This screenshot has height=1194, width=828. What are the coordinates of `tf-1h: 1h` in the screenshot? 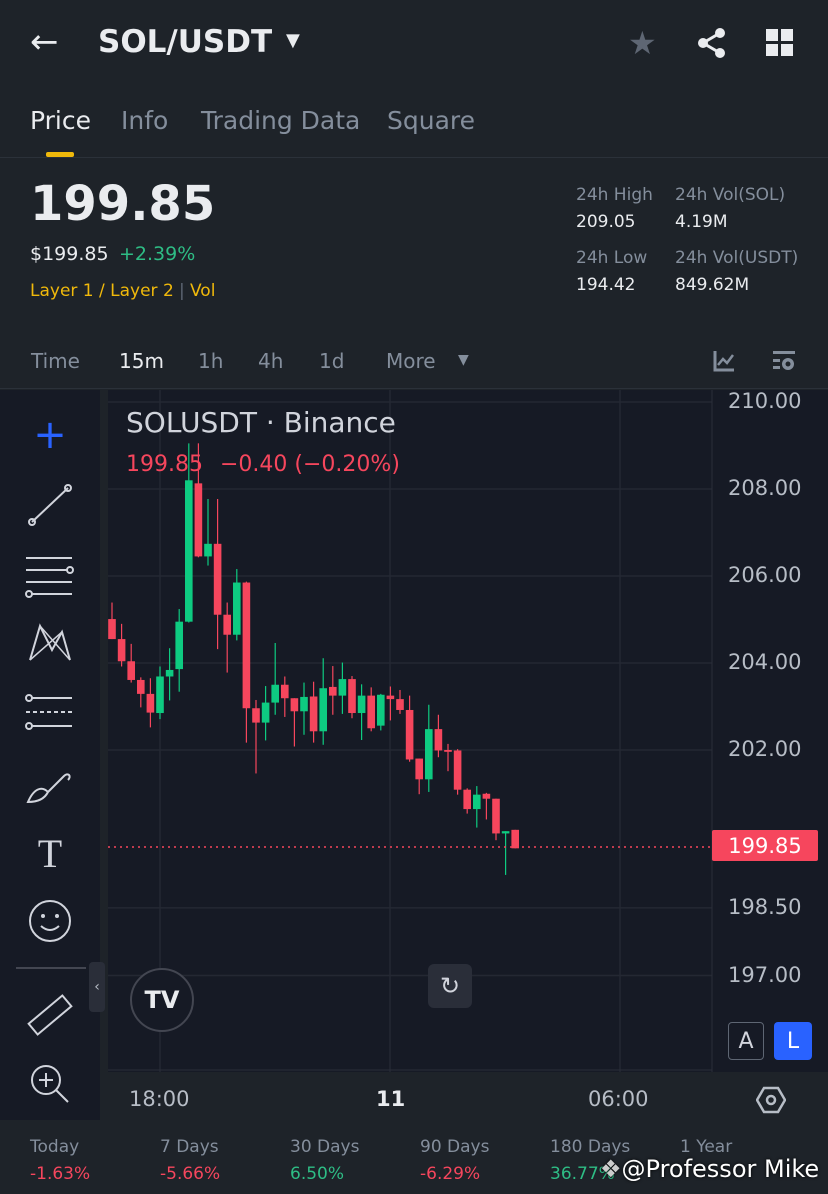 It's located at (210, 361).